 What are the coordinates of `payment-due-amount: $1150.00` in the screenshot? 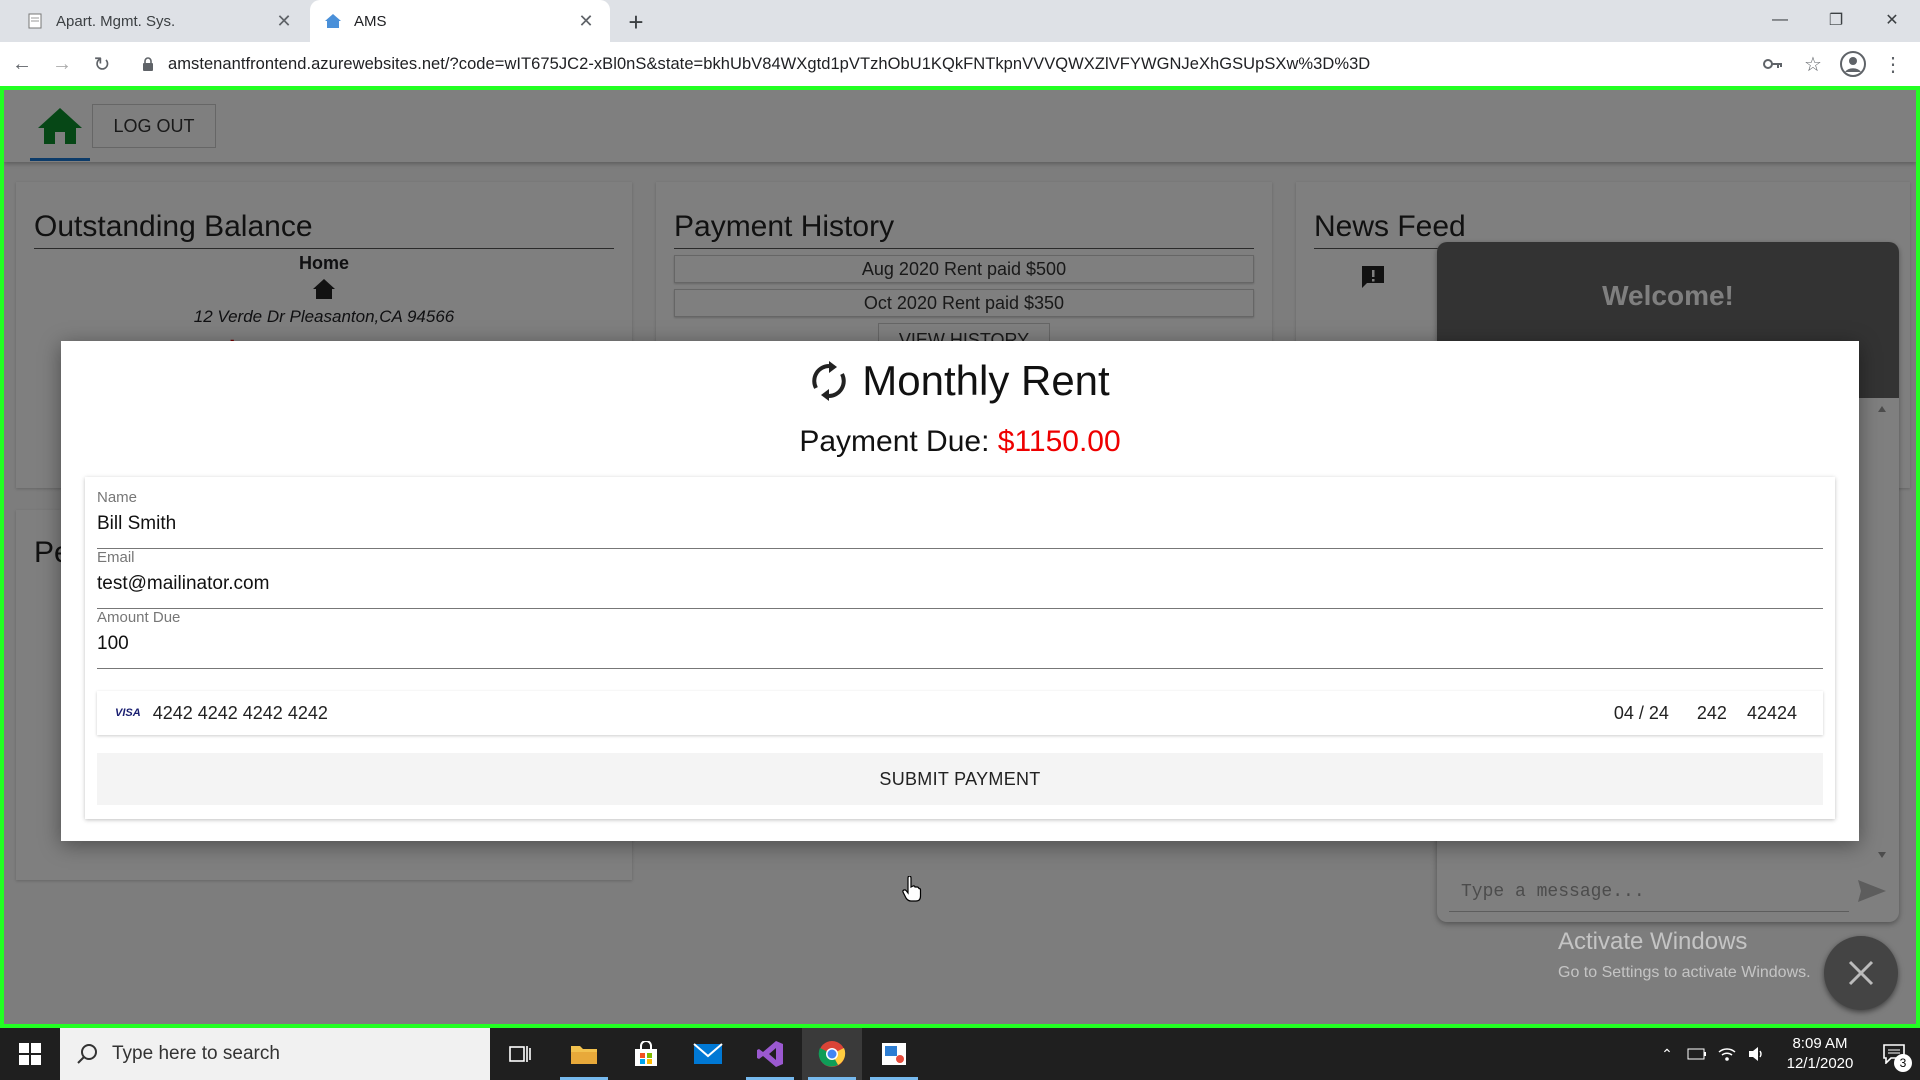 It's located at (1059, 441).